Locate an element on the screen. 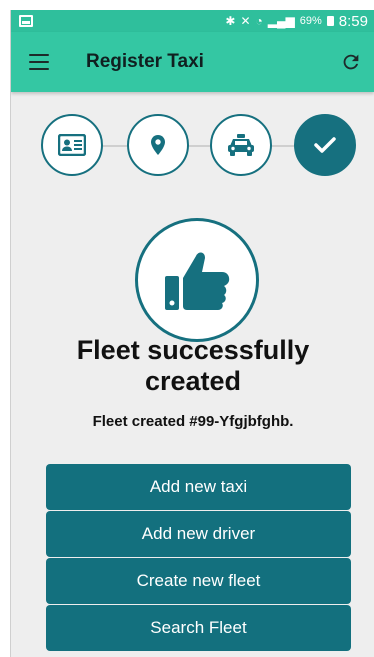 This screenshot has height=657, width=374. create-new-fleet-button: Create new fleet is located at coordinates (198, 581).